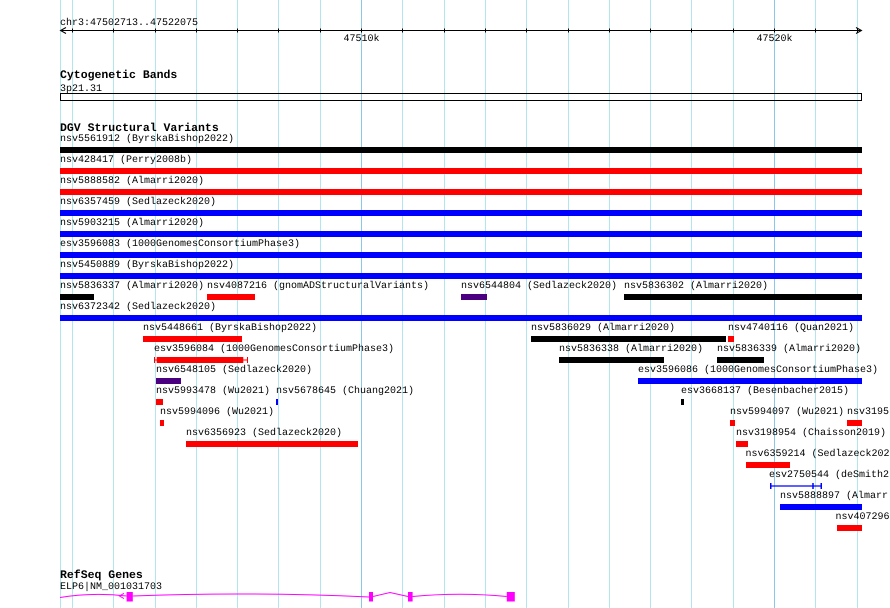  I want to click on variant-label: nsv3198954 (Chaisson2019), so click(811, 434).